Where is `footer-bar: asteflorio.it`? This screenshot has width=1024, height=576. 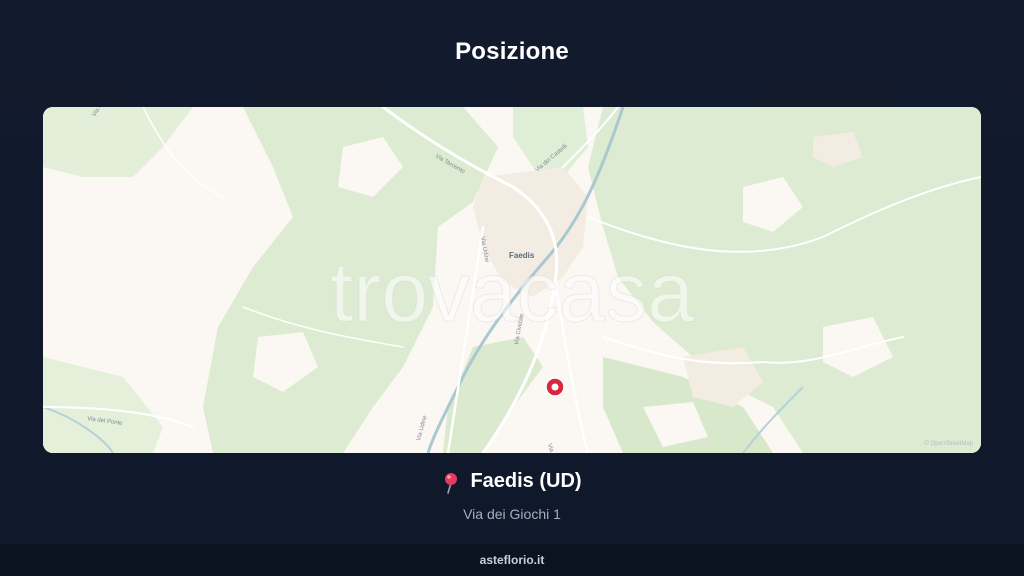
footer-bar: asteflorio.it is located at coordinates (512, 560).